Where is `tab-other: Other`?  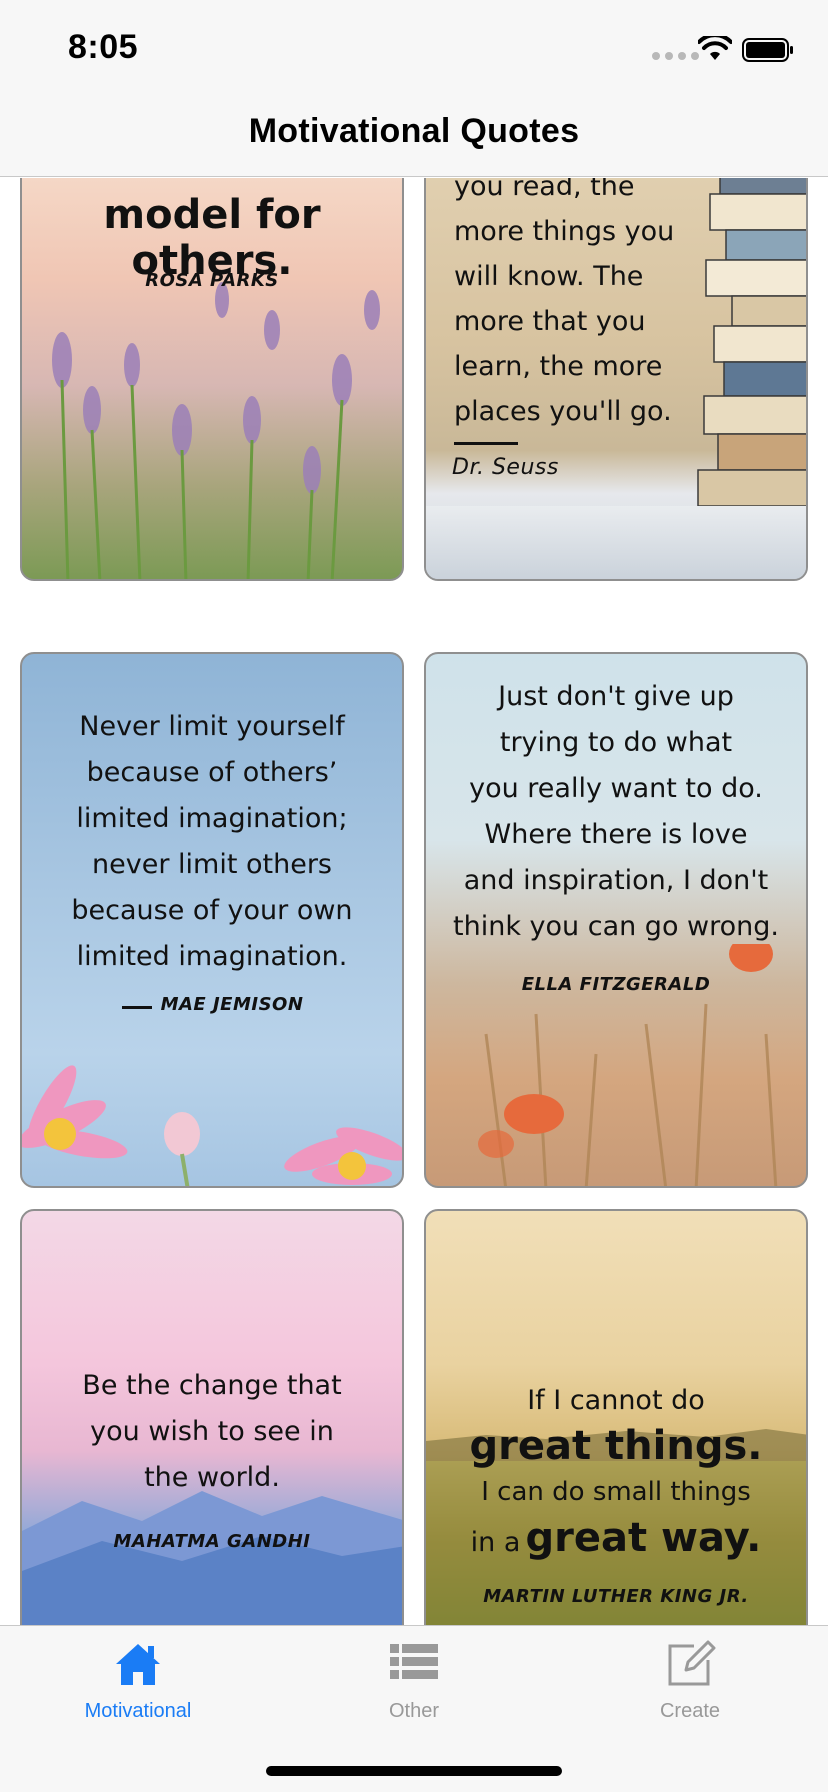 tab-other: Other is located at coordinates (414, 1681).